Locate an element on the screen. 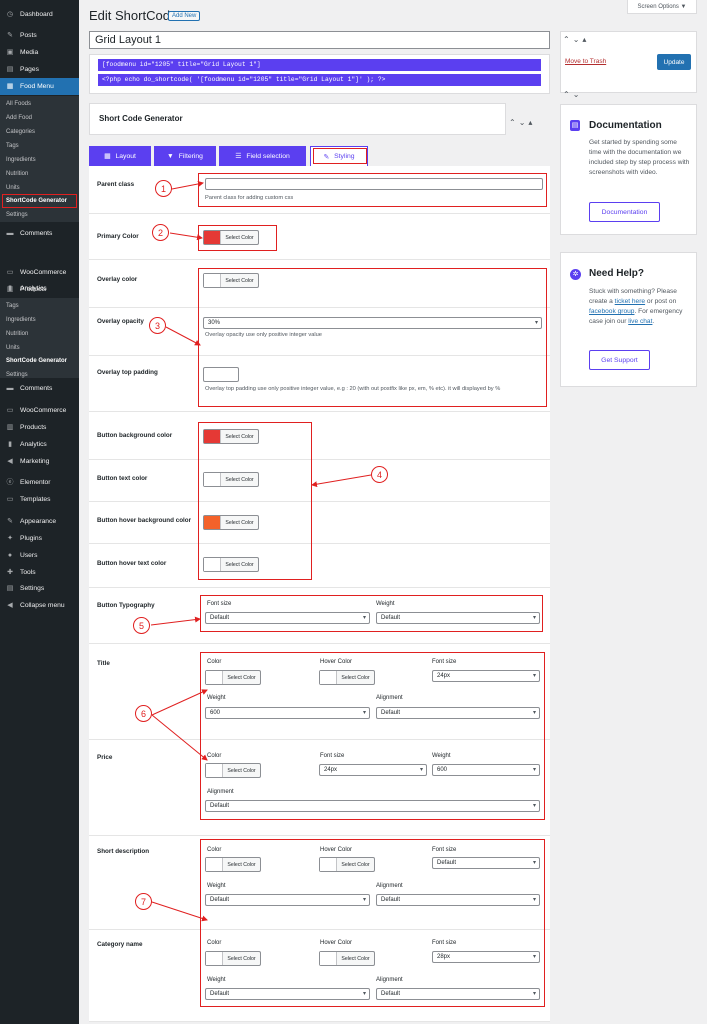 This screenshot has width=707, height=1024. templates-icon: ▭ is located at coordinates (10, 499).